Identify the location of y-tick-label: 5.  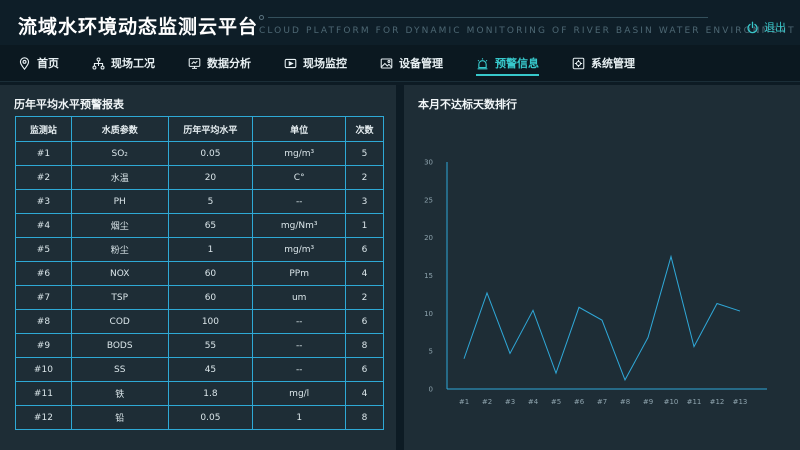
(431, 352).